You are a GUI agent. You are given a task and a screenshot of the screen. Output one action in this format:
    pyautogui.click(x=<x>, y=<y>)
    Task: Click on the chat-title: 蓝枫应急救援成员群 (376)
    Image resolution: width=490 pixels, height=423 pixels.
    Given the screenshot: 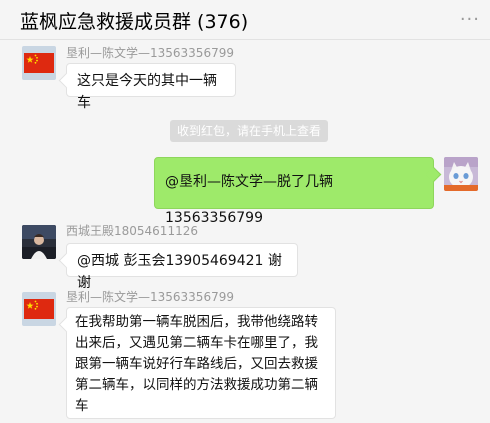 What is the action you would take?
    pyautogui.click(x=134, y=22)
    